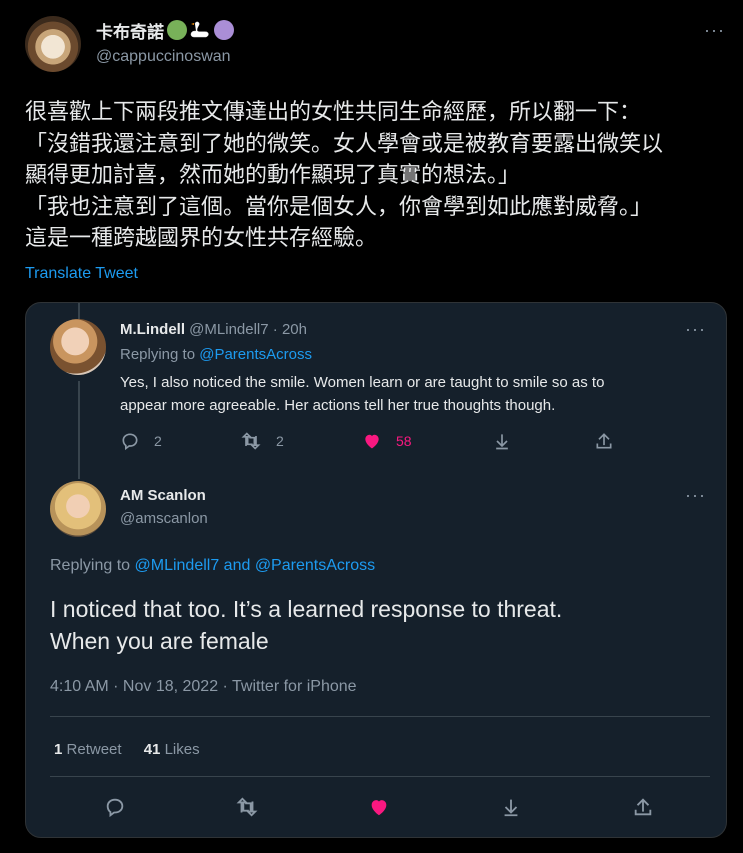 The width and height of the screenshot is (743, 853). I want to click on reply-stats: 1 Retweet 41 Likes, so click(127, 749).